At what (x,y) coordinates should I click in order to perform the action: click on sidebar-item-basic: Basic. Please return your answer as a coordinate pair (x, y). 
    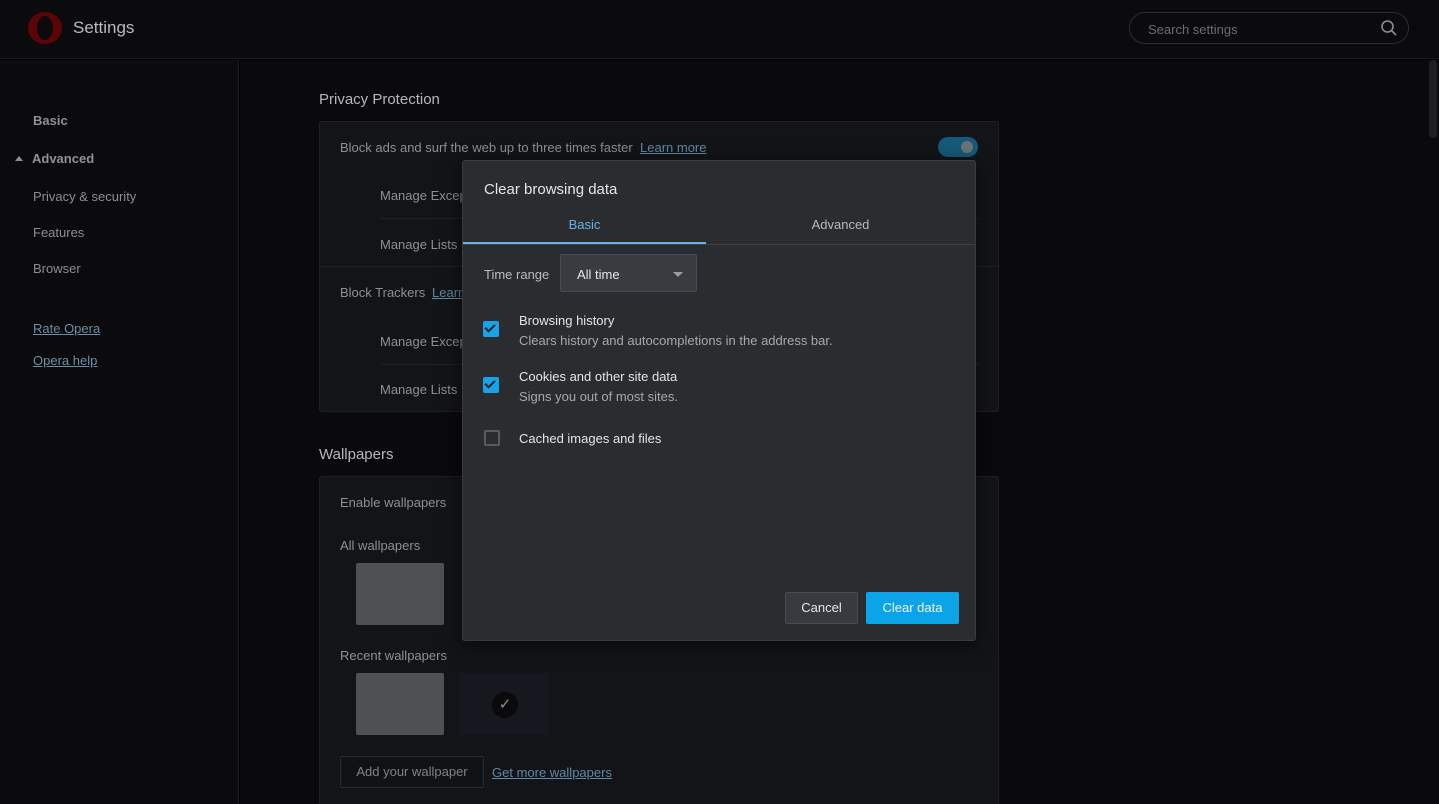
    Looking at the image, I should click on (50, 120).